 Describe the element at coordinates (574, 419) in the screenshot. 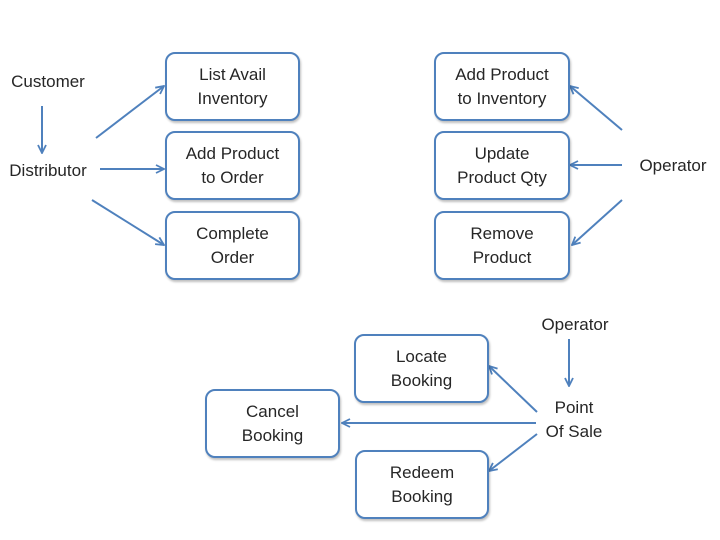

I see `actor-point-of-sale: Point Of Sale` at that location.